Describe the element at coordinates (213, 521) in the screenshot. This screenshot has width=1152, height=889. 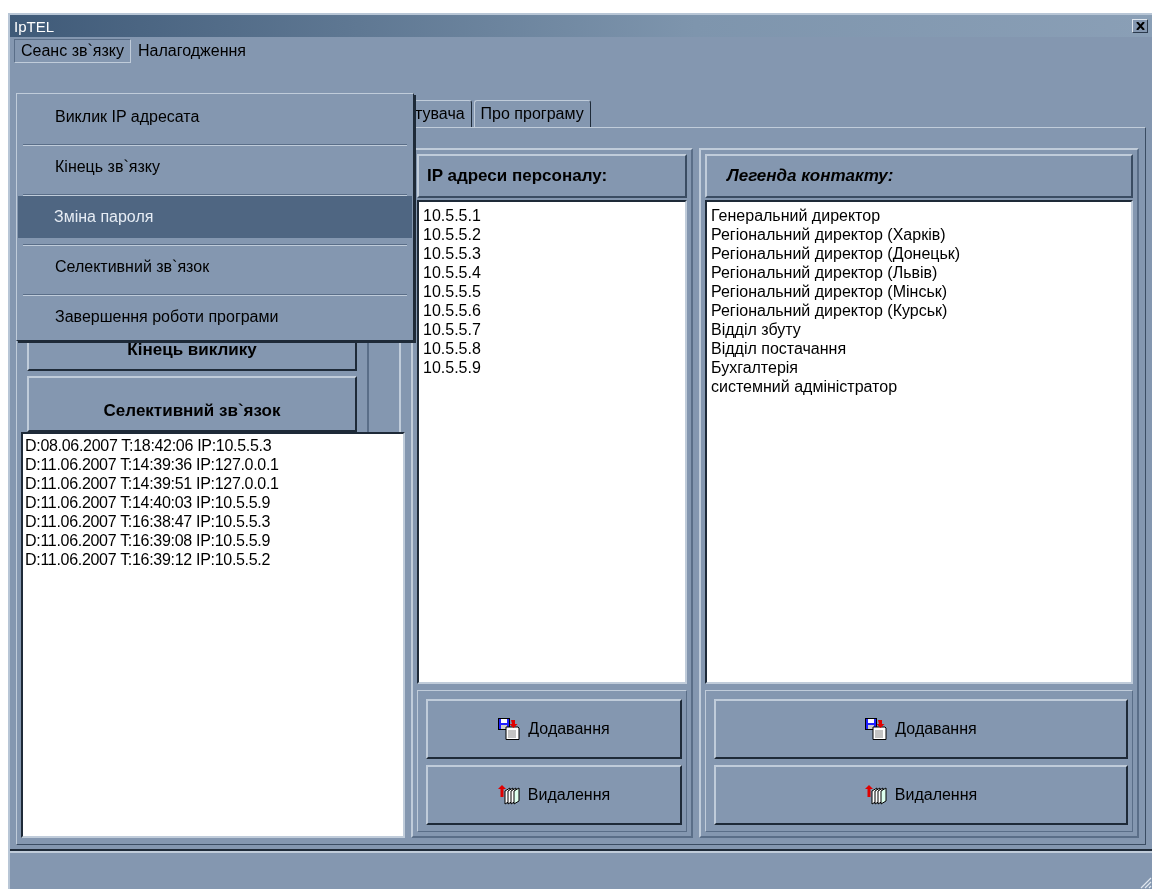
I see `log-entry: D:11.06.2007 T:16:38:47 IP:10.5.5.3` at that location.